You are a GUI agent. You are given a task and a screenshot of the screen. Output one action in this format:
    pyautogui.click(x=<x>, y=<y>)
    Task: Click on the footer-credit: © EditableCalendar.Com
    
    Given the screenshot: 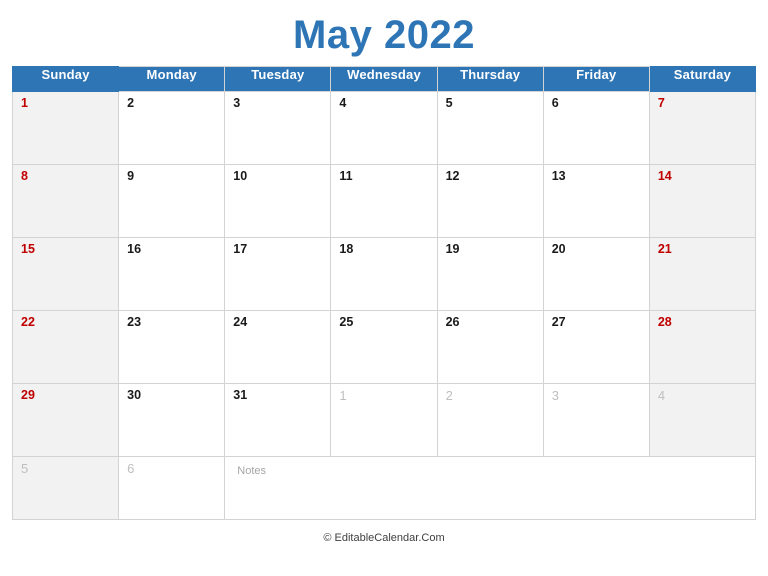 What is the action you would take?
    pyautogui.click(x=384, y=538)
    